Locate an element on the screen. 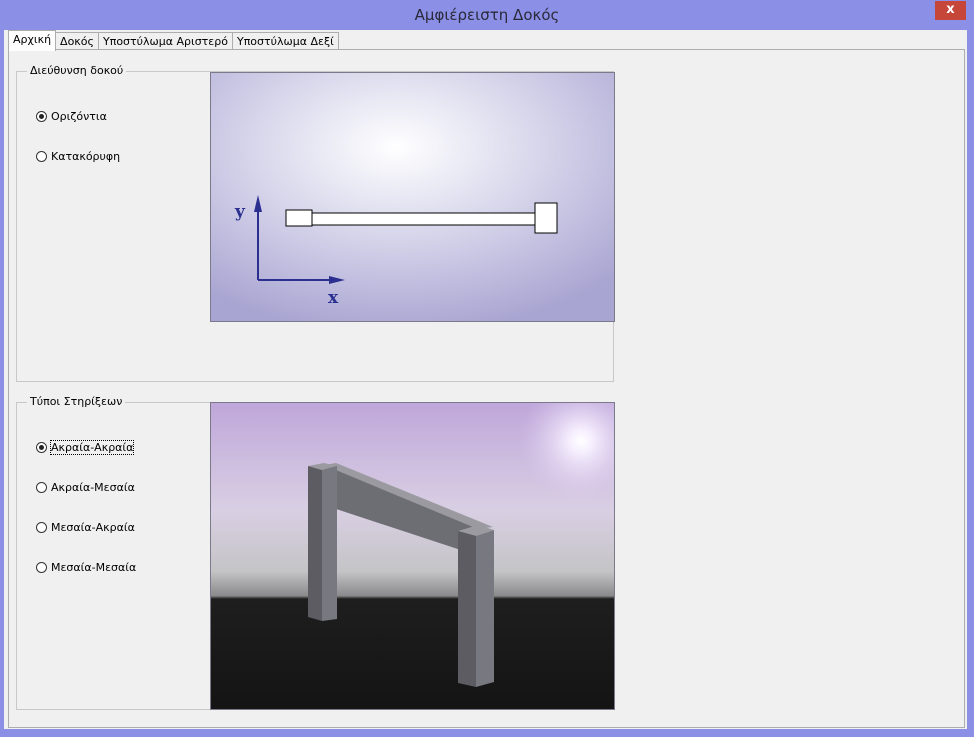  close-icon: x is located at coordinates (950, 9).